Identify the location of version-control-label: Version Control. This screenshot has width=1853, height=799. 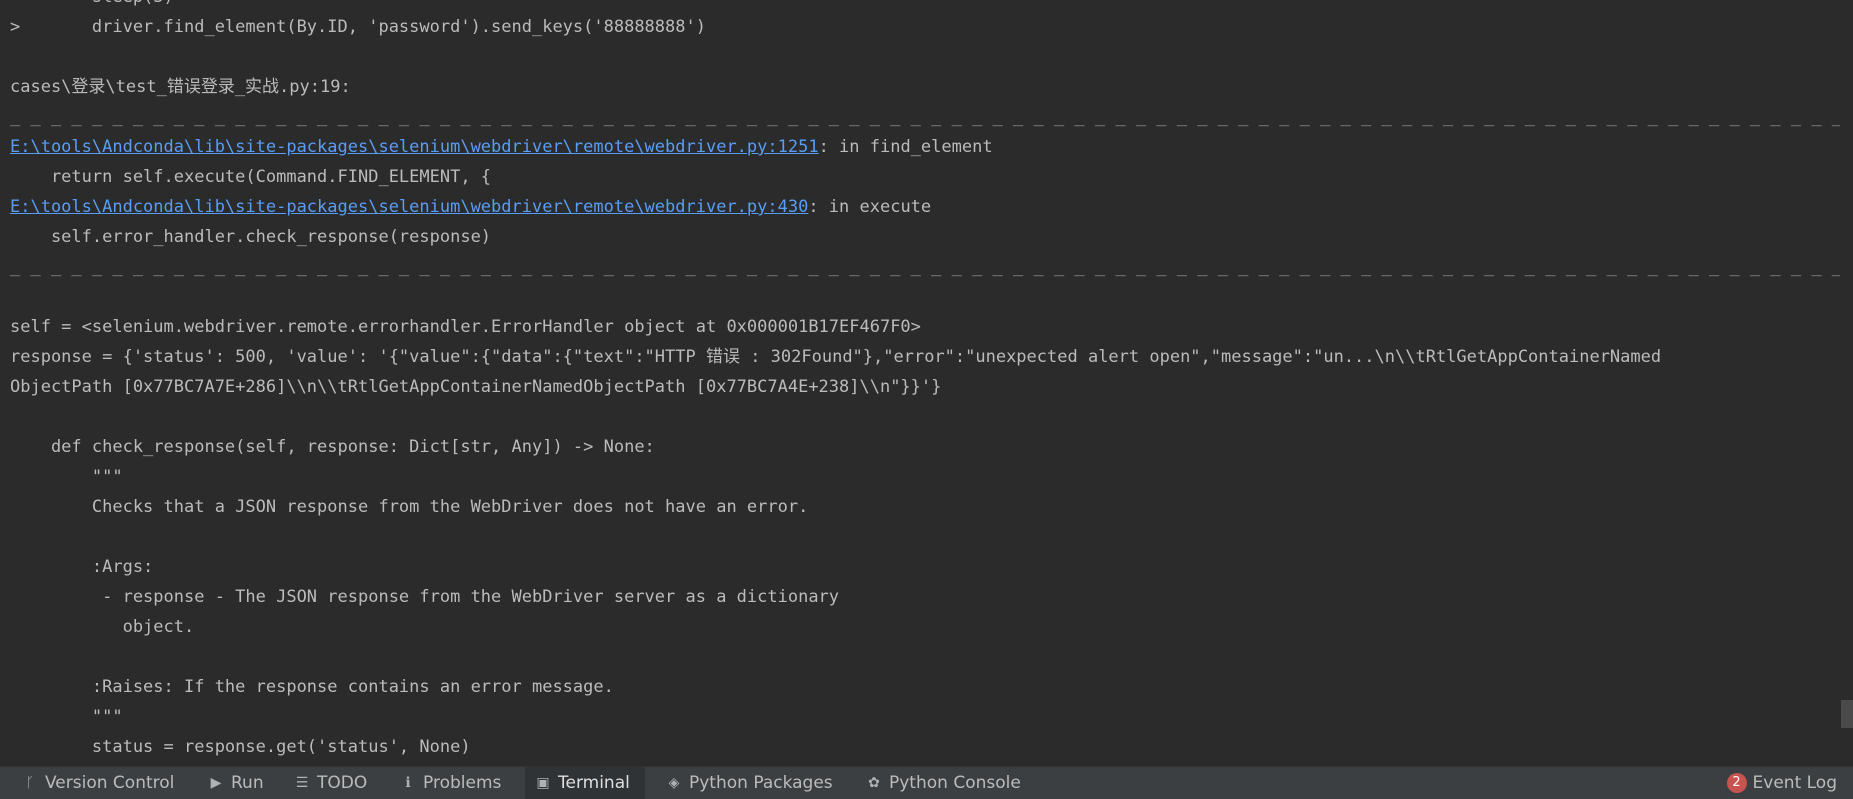
(110, 783).